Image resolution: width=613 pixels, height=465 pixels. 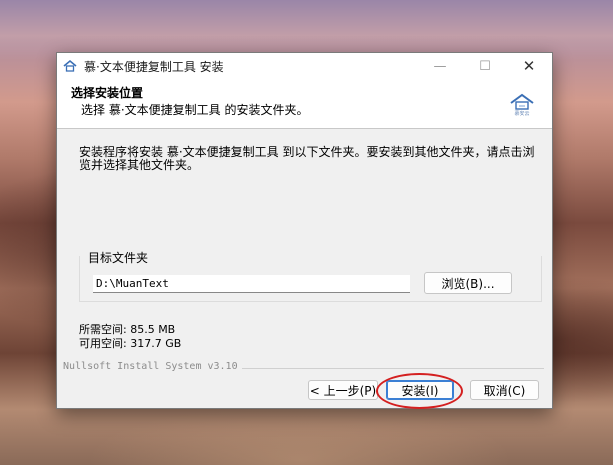 I want to click on page-subtitle: 选择 慕·文本便捷复制工具 的安装文件夹。, so click(x=195, y=110).